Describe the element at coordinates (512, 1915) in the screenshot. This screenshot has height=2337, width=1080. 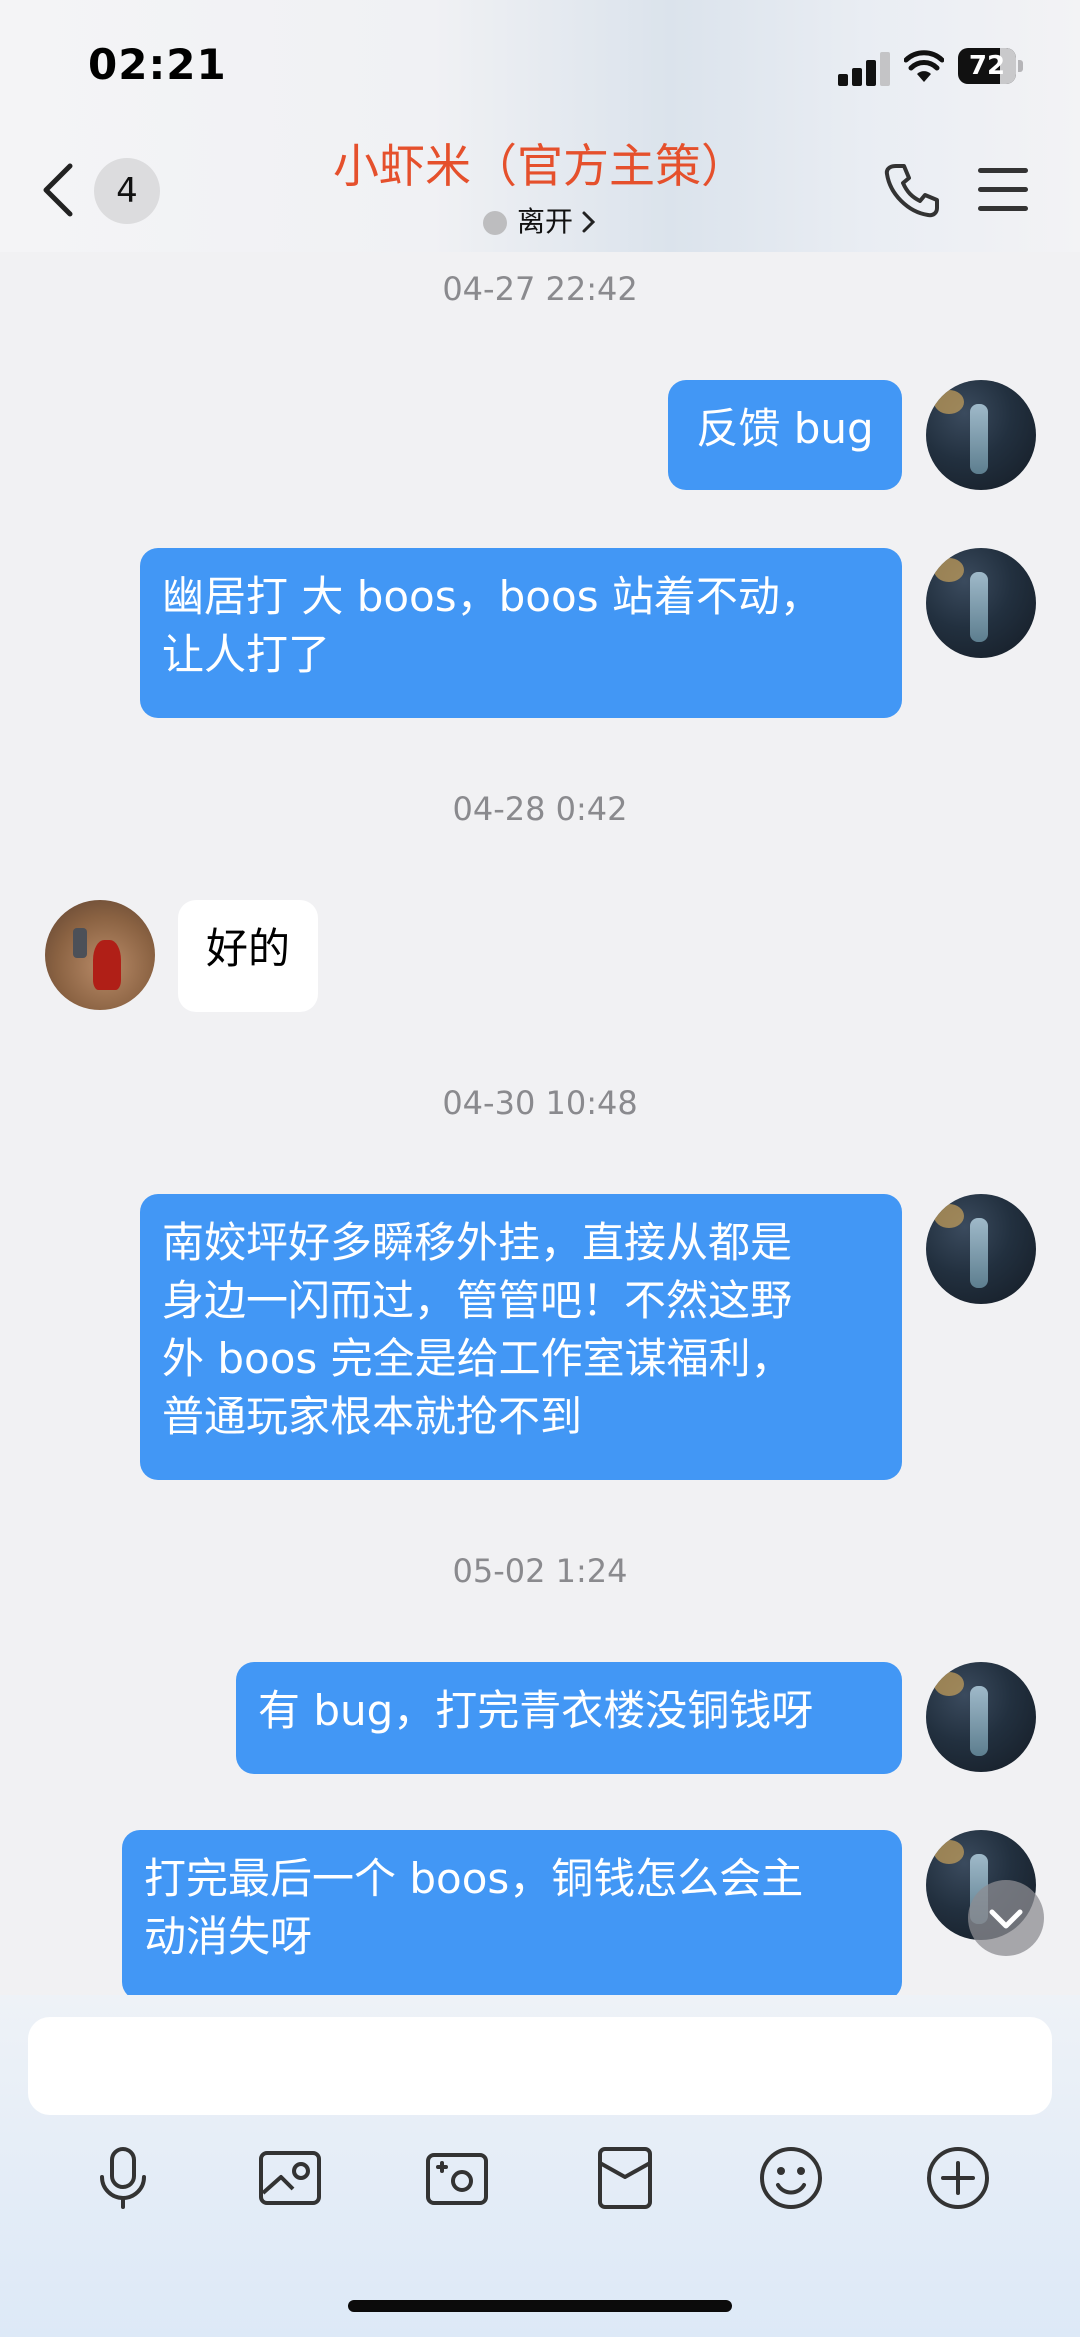
I see `message-bubble-outgoing: 打完最后一个 boos，铜钱怎么会主 动消失呀` at that location.